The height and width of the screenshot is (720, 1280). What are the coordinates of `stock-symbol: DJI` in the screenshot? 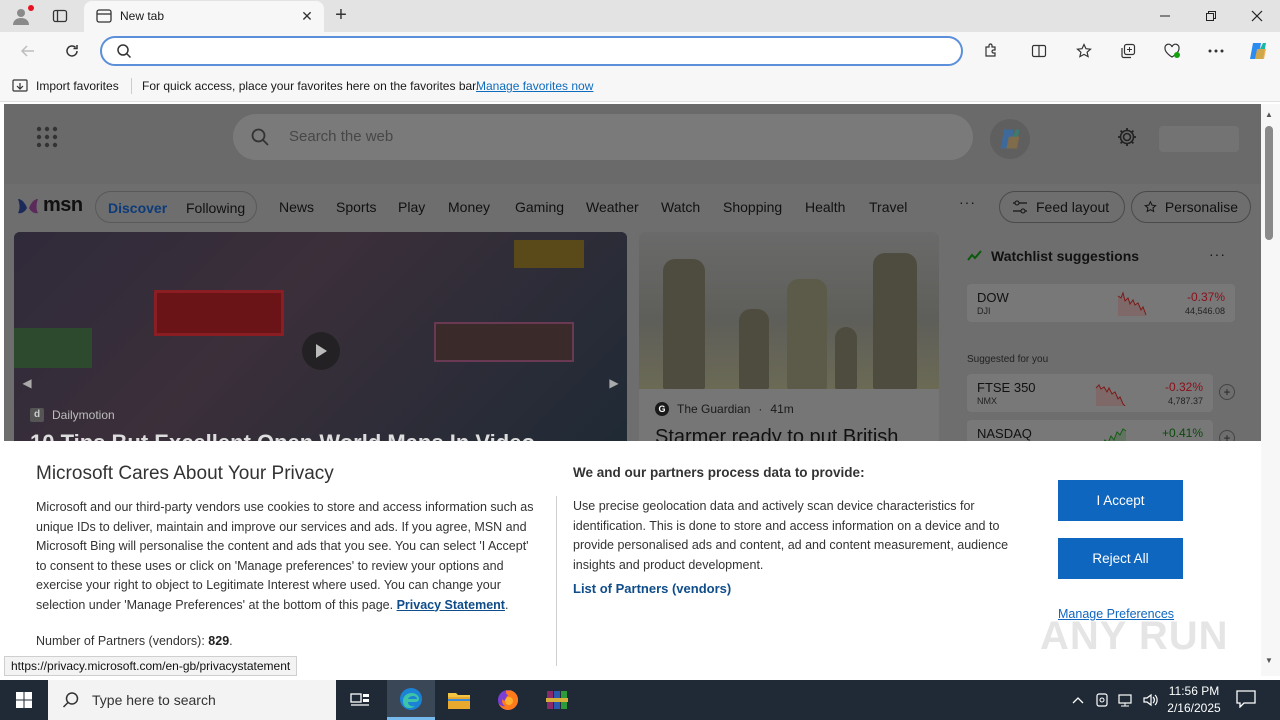 It's located at (984, 311).